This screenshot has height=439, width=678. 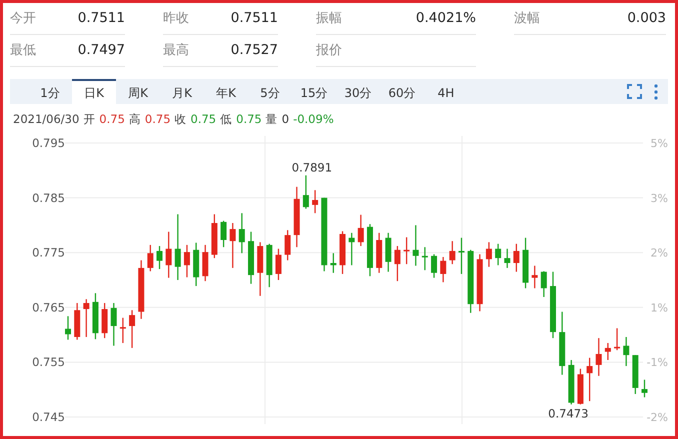 I want to click on fullscreen-icon, so click(x=634, y=91).